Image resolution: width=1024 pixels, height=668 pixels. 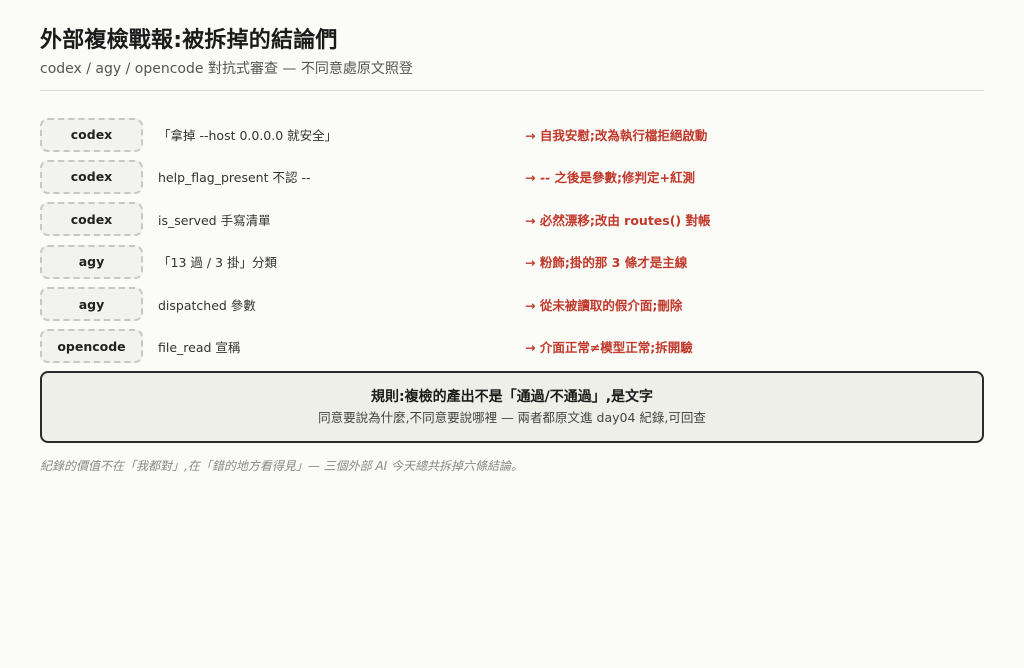 I want to click on page-title: 外部複檢戰報:被拆掉的結論們, so click(x=189, y=40).